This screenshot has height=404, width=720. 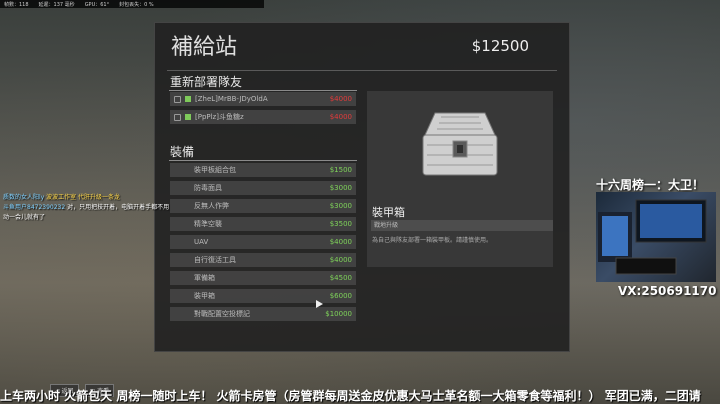 I want to click on selected-item-description: 為自己與隊友部署一箱裝甲板。請謹慎使用。, so click(x=432, y=240).